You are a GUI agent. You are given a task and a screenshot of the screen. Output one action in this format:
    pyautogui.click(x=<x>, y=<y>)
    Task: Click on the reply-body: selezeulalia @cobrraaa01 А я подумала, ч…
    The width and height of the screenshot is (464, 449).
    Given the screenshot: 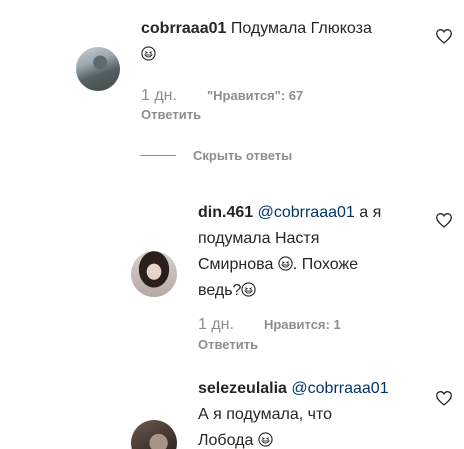 What is the action you would take?
    pyautogui.click(x=313, y=412)
    